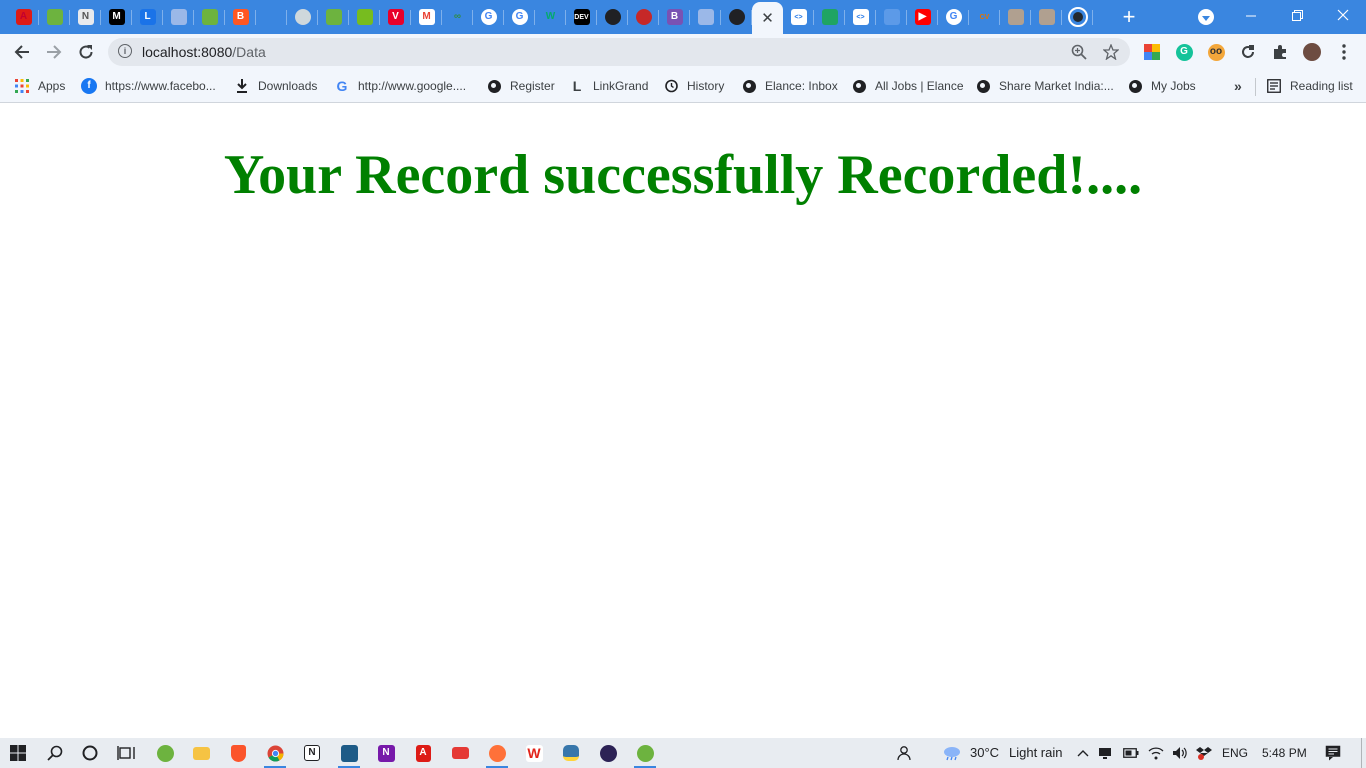  Describe the element at coordinates (204, 52) in the screenshot. I see `url-text: localhost:8080/Data` at that location.